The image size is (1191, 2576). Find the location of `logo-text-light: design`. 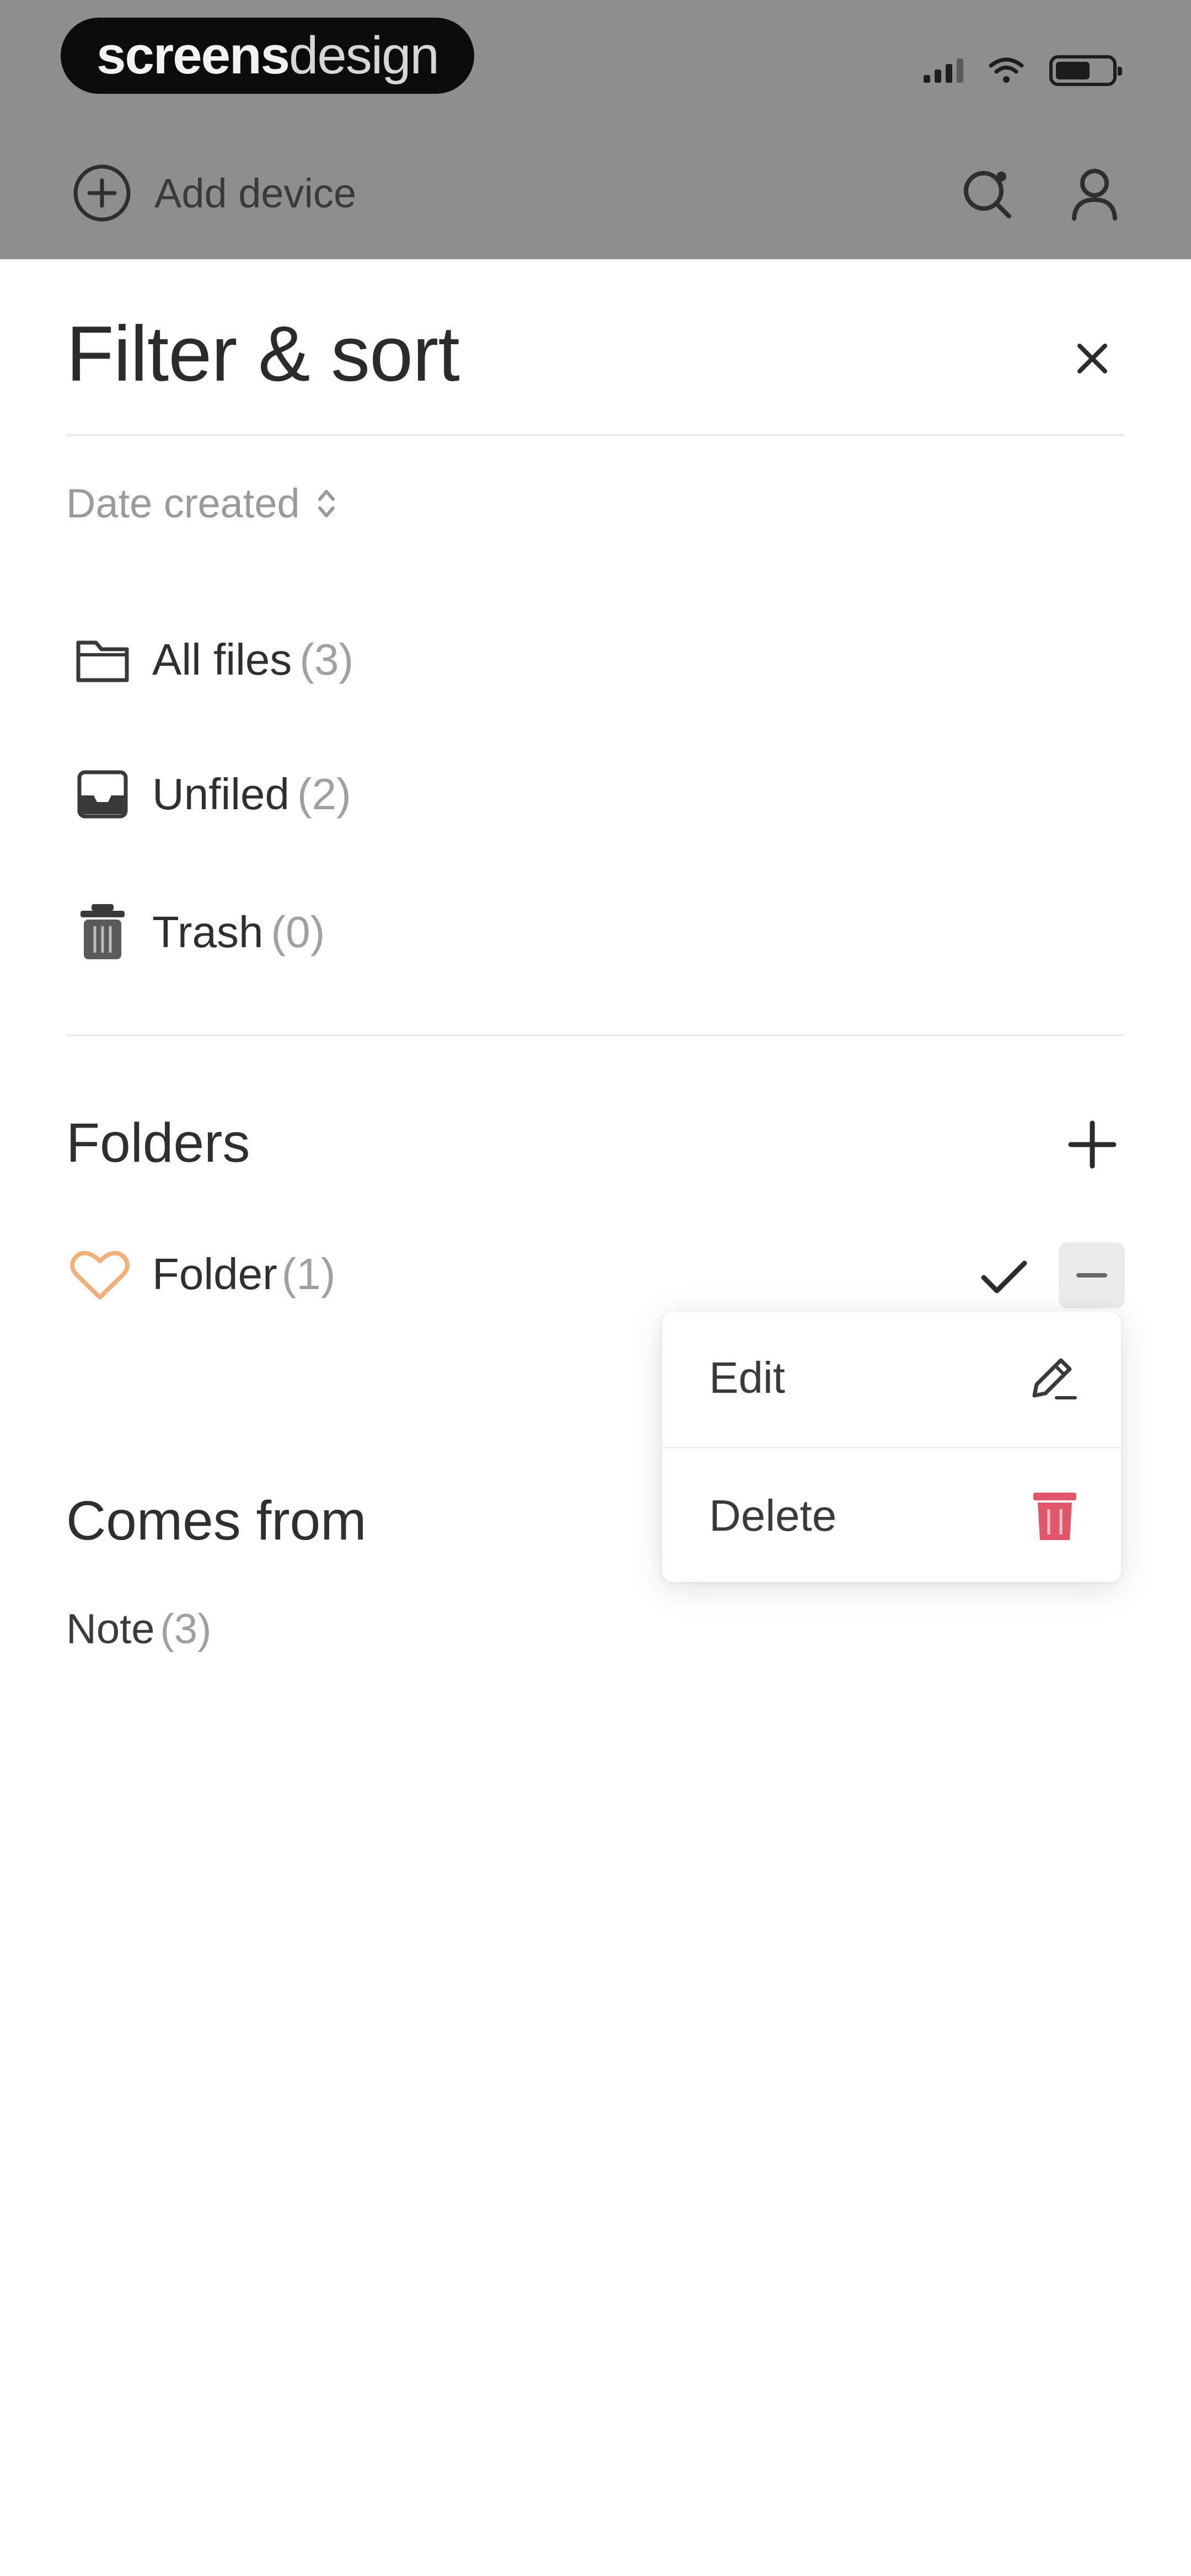

logo-text-light: design is located at coordinates (364, 55).